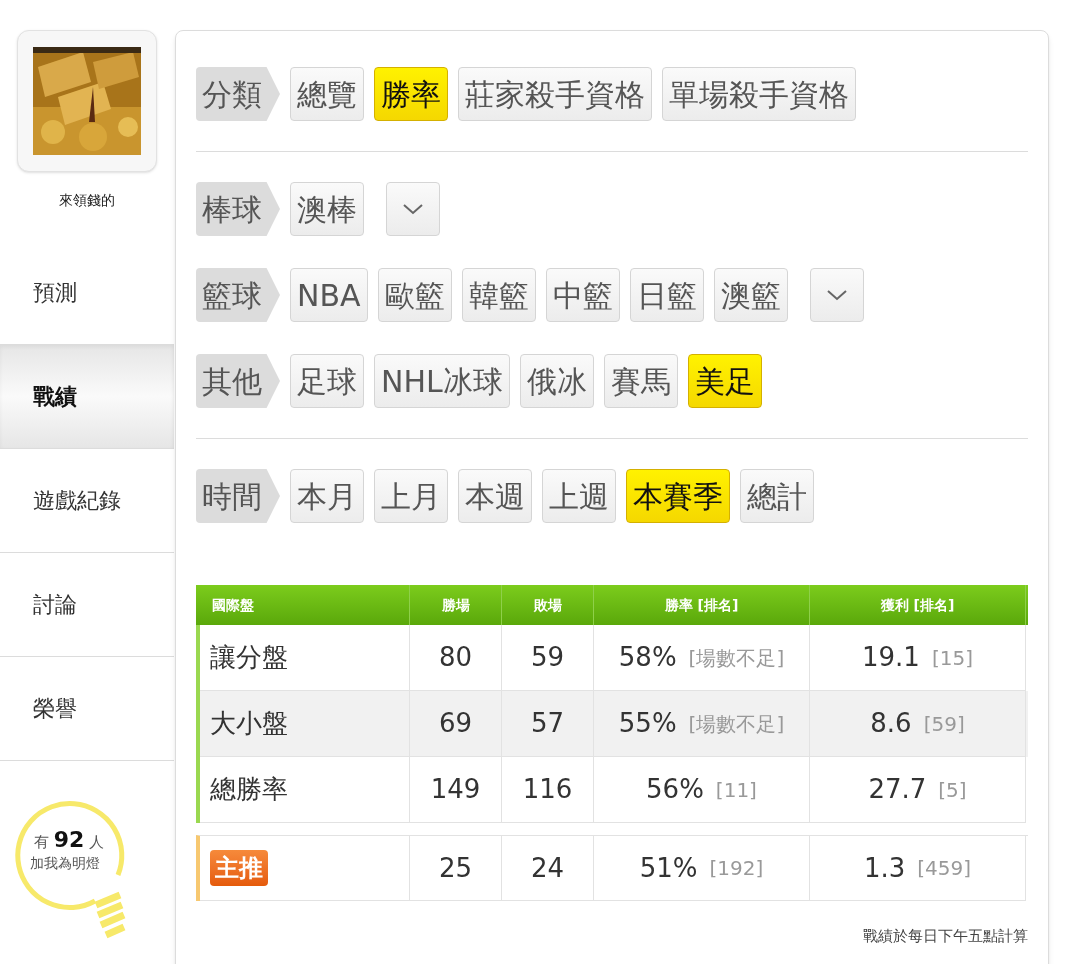  What do you see at coordinates (238, 94) in the screenshot?
I see `filter-label: 分類` at bounding box center [238, 94].